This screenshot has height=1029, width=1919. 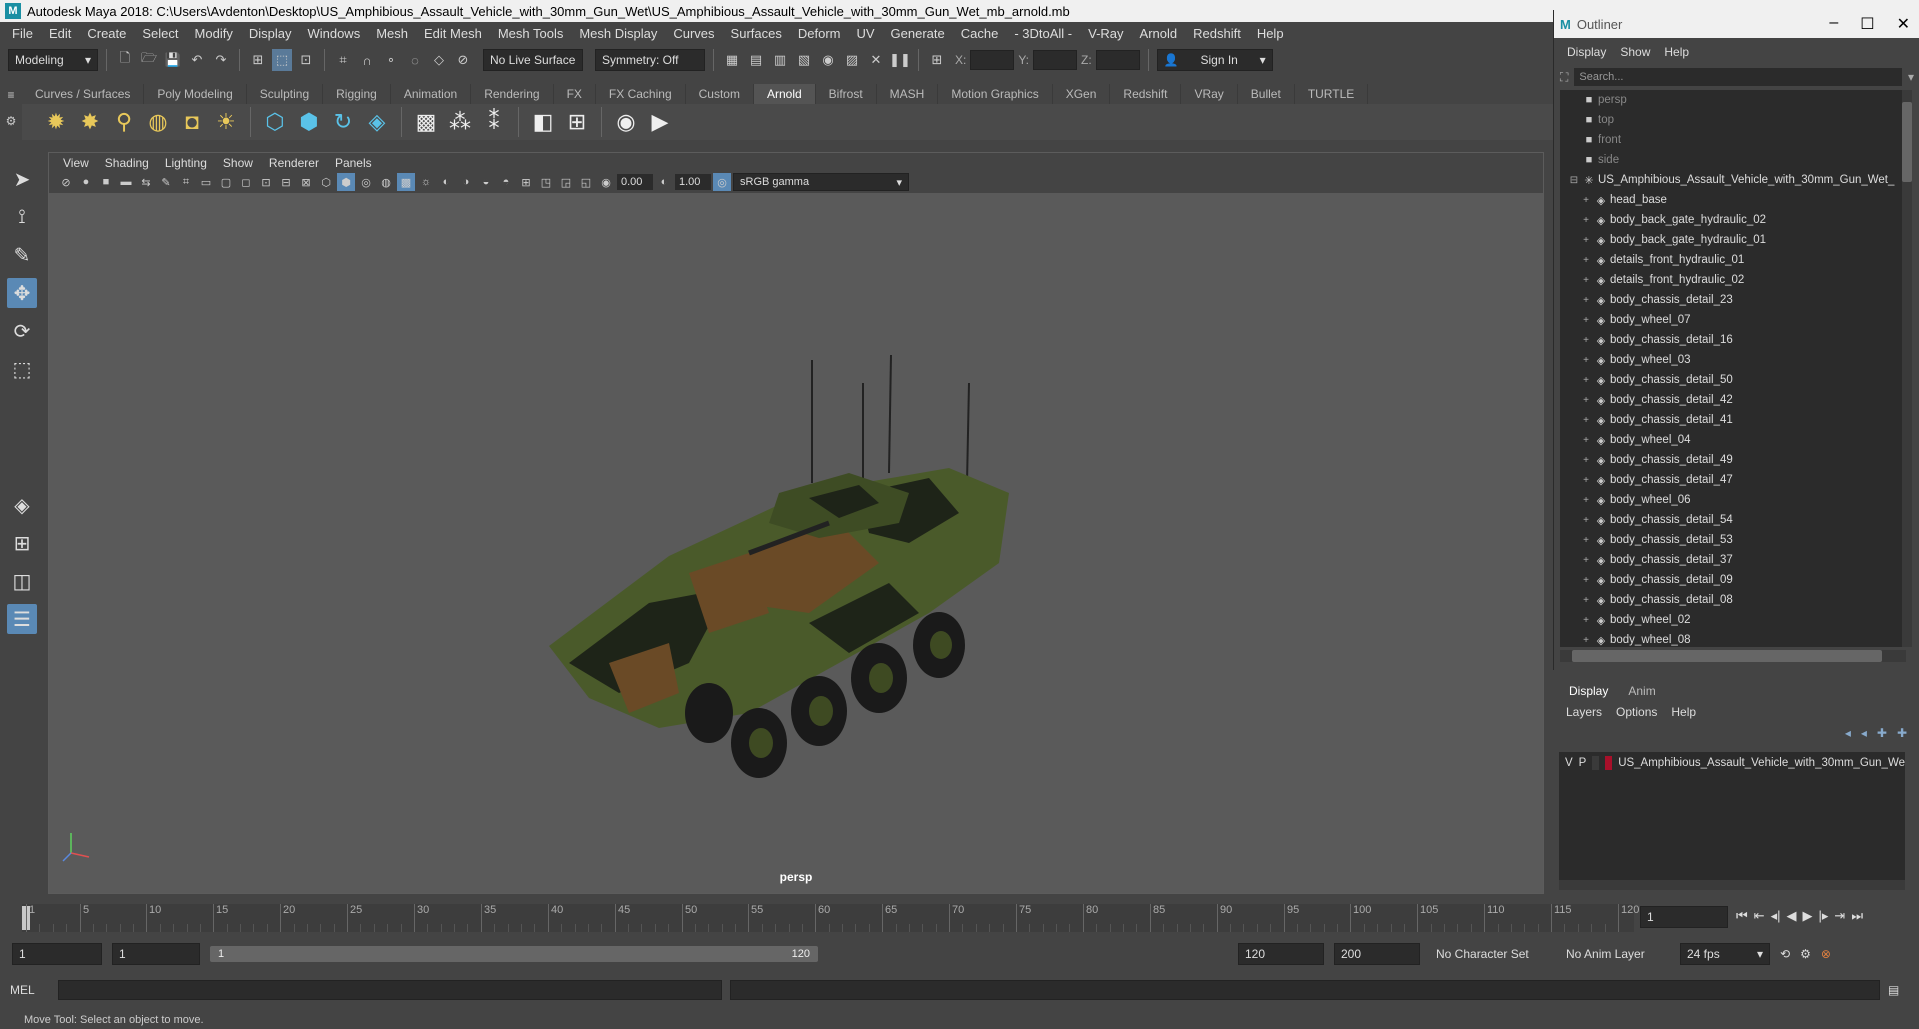 I want to click on animation-end-field: 200, so click(x=1377, y=954).